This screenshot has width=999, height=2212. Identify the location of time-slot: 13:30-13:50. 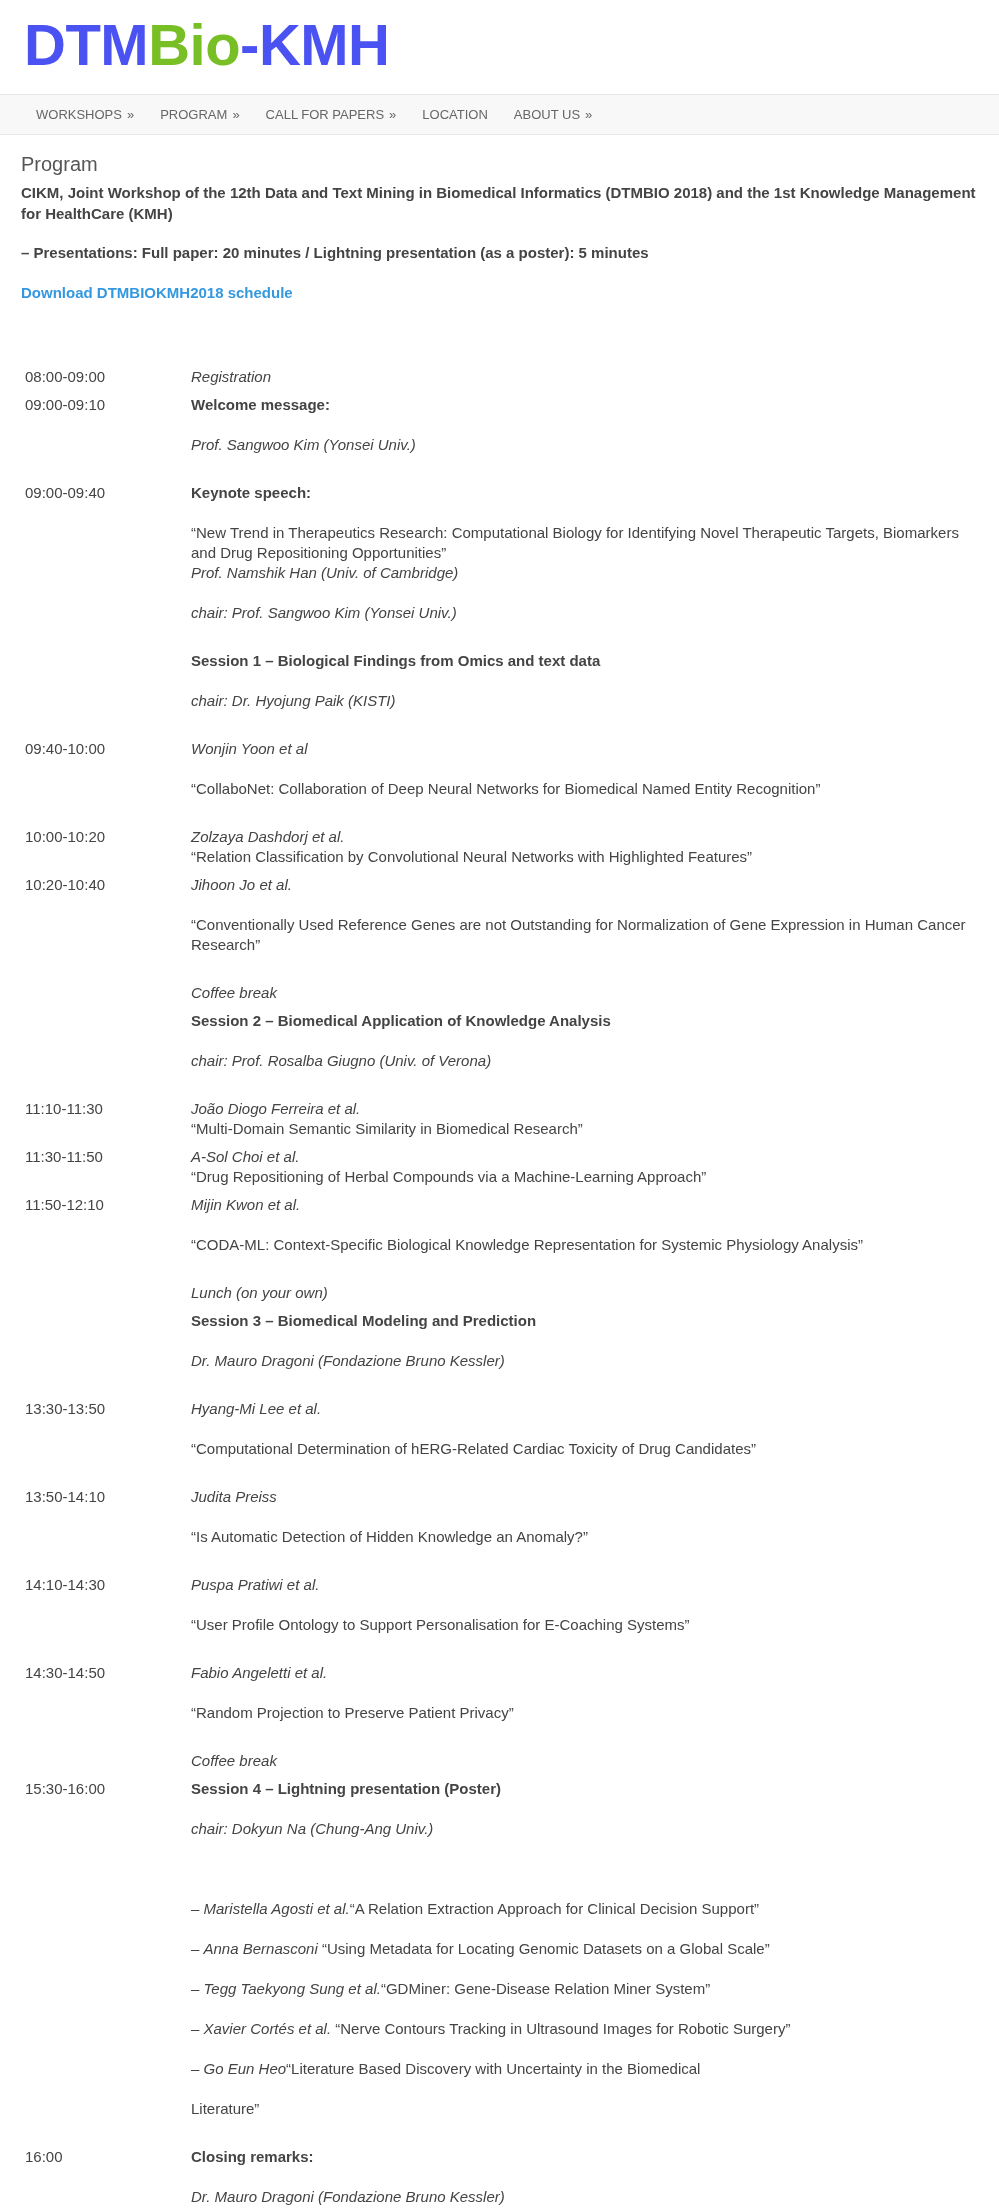
(65, 1408).